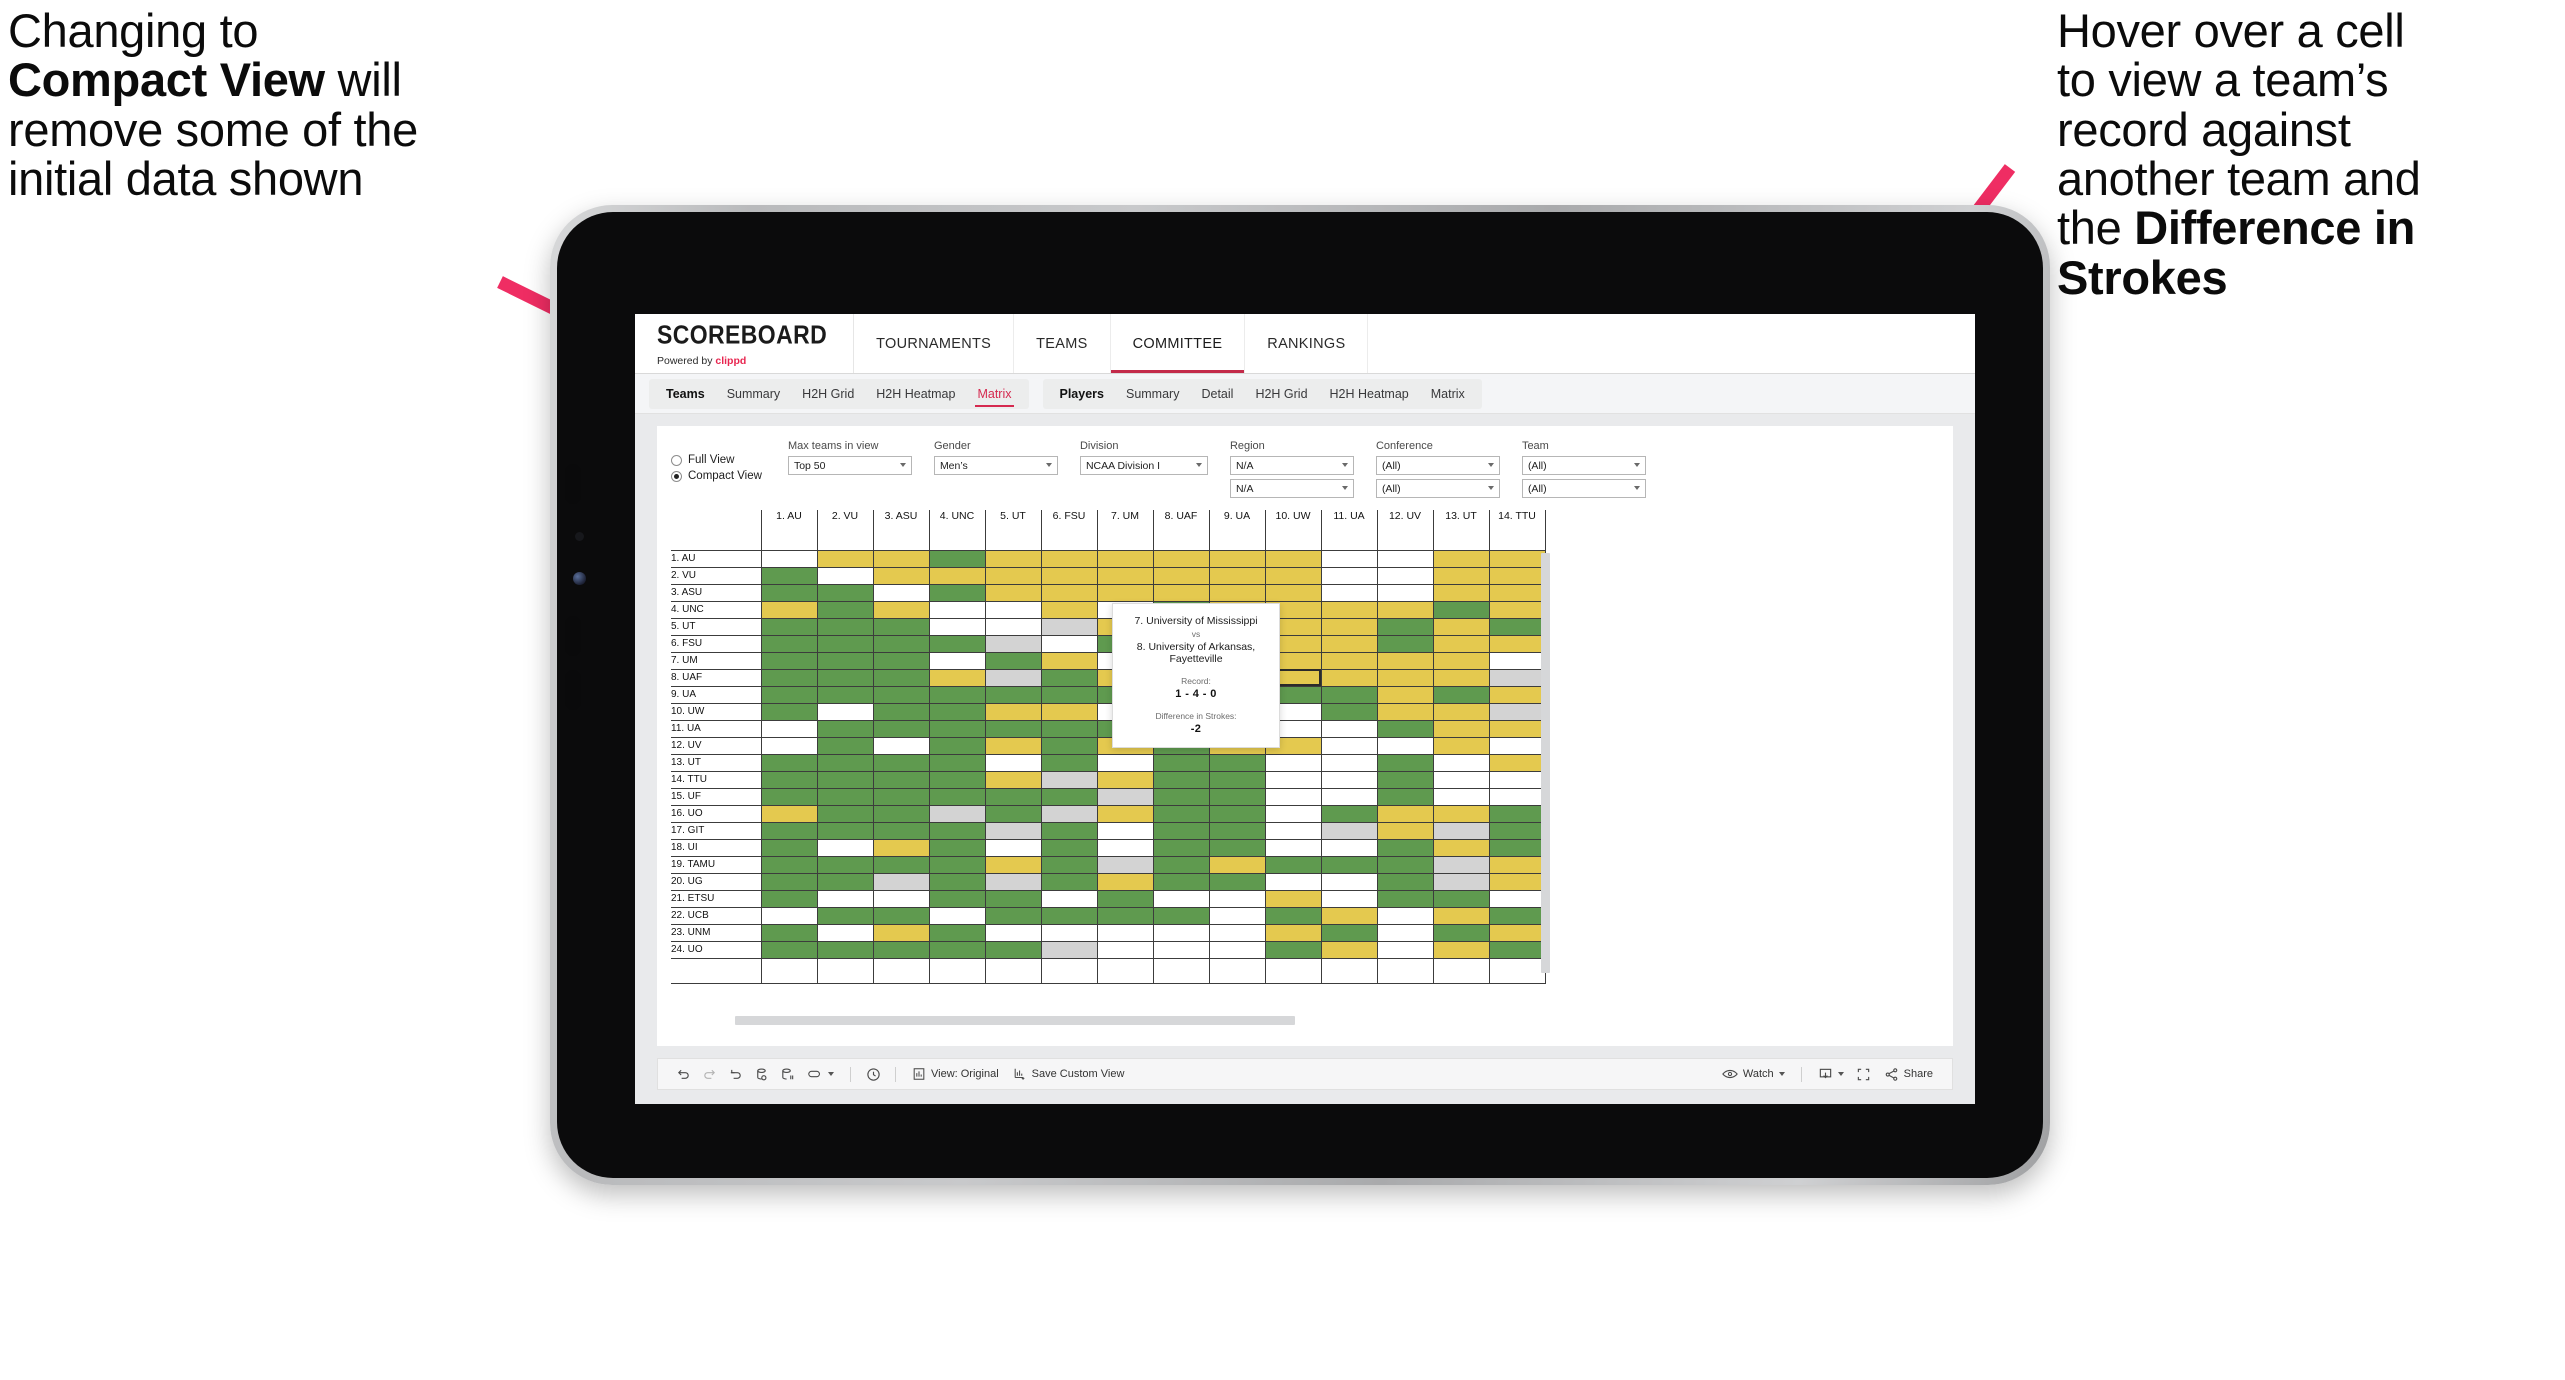 The width and height of the screenshot is (2565, 1380). Describe the element at coordinates (1583, 465) in the screenshot. I see `filter-team-select-1: (All)` at that location.